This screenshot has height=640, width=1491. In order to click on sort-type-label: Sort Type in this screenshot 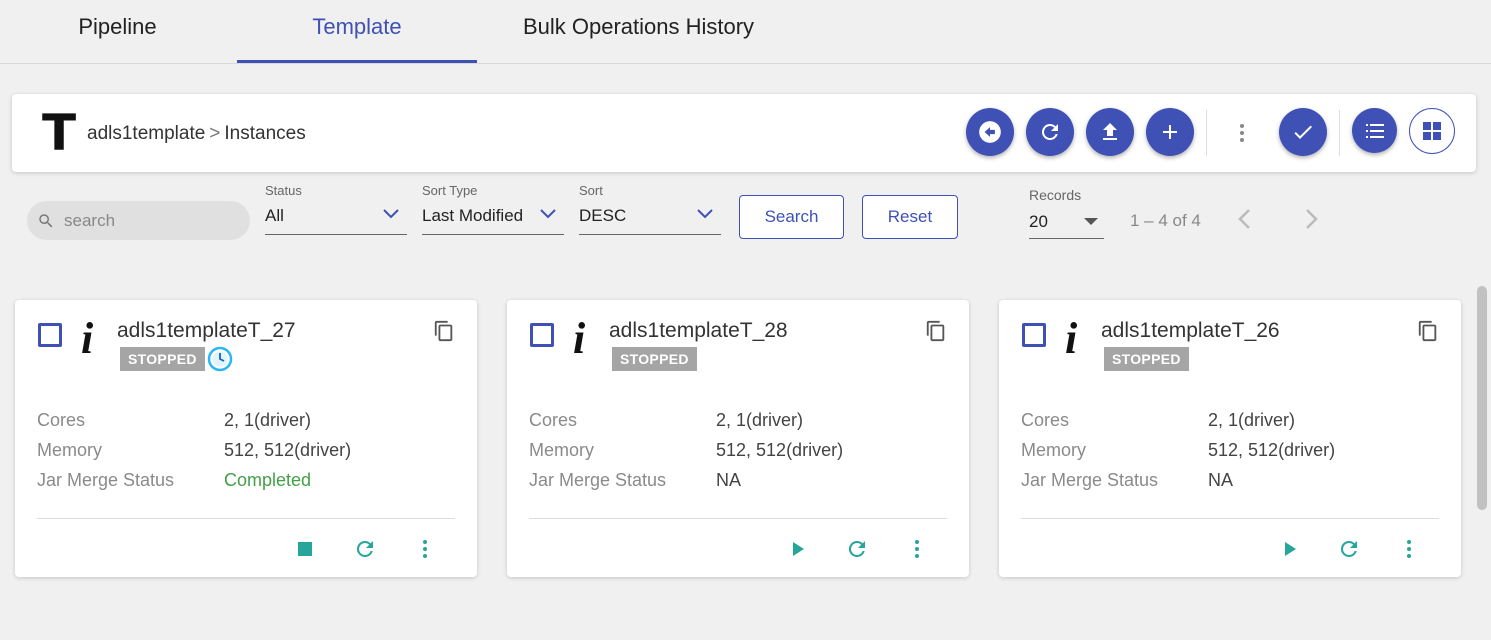, I will do `click(450, 190)`.